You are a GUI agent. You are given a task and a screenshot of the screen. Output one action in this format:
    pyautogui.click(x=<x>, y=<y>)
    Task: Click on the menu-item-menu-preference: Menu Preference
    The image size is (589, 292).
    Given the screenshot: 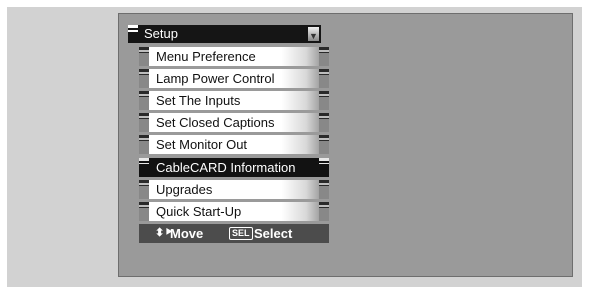 What is the action you would take?
    pyautogui.click(x=234, y=56)
    